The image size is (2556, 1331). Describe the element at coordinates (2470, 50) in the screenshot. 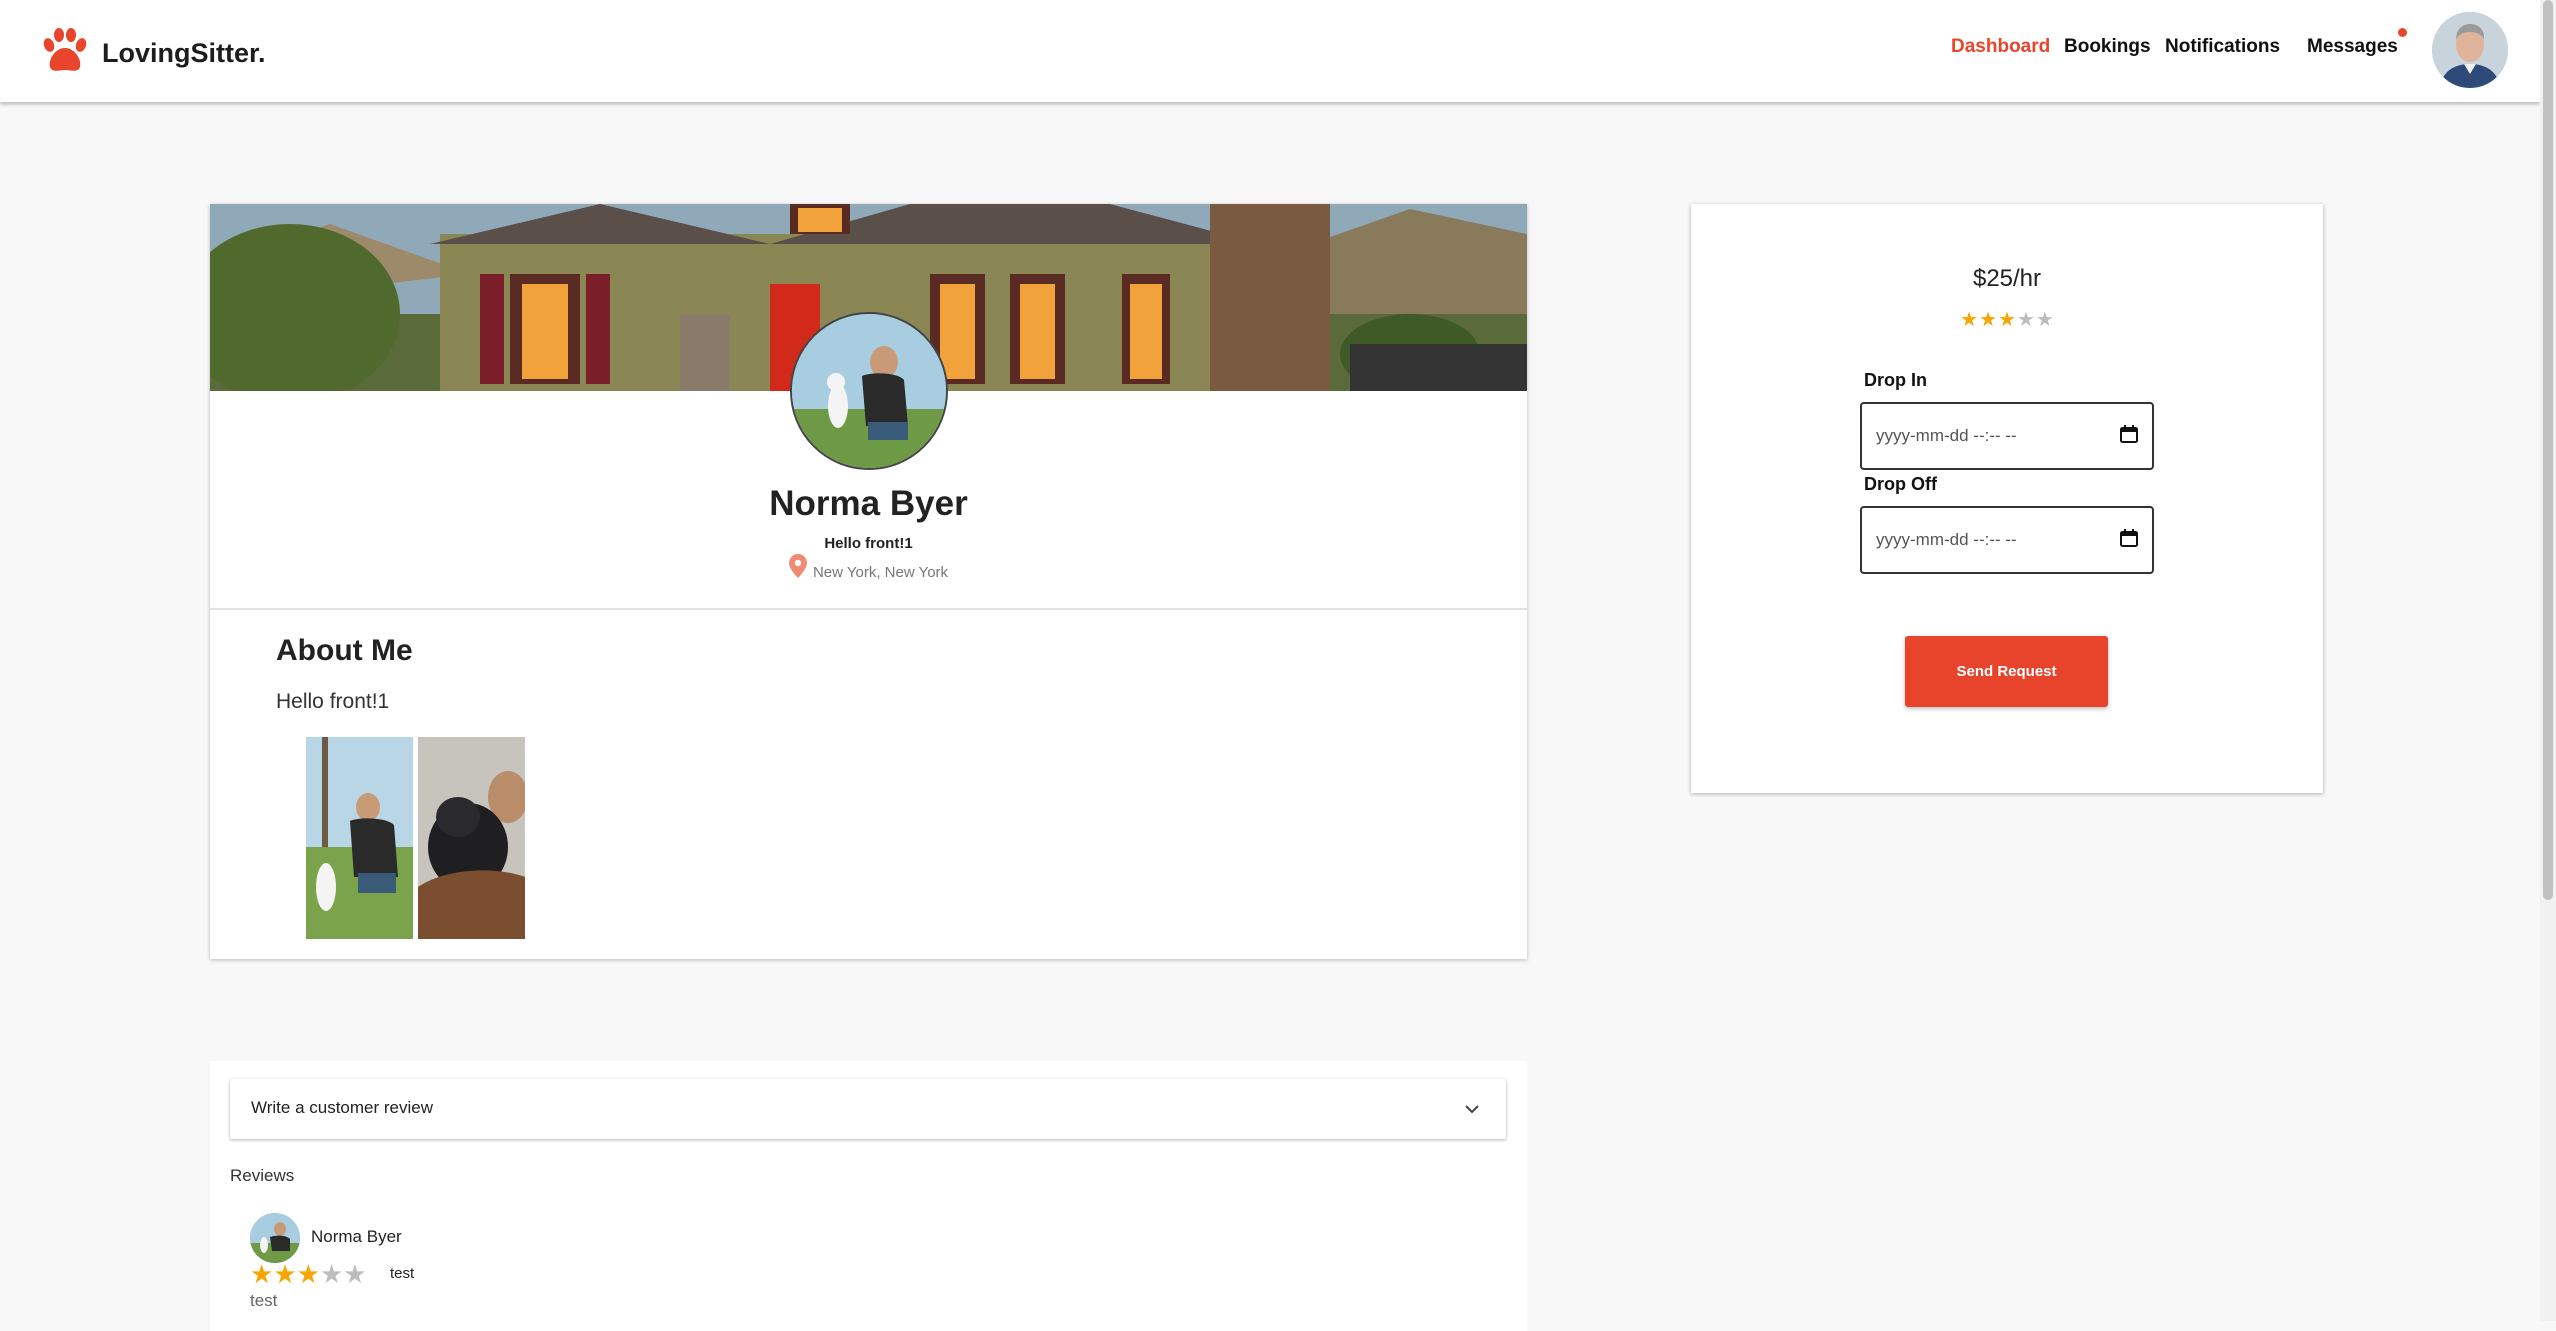

I see `user-avatar` at that location.